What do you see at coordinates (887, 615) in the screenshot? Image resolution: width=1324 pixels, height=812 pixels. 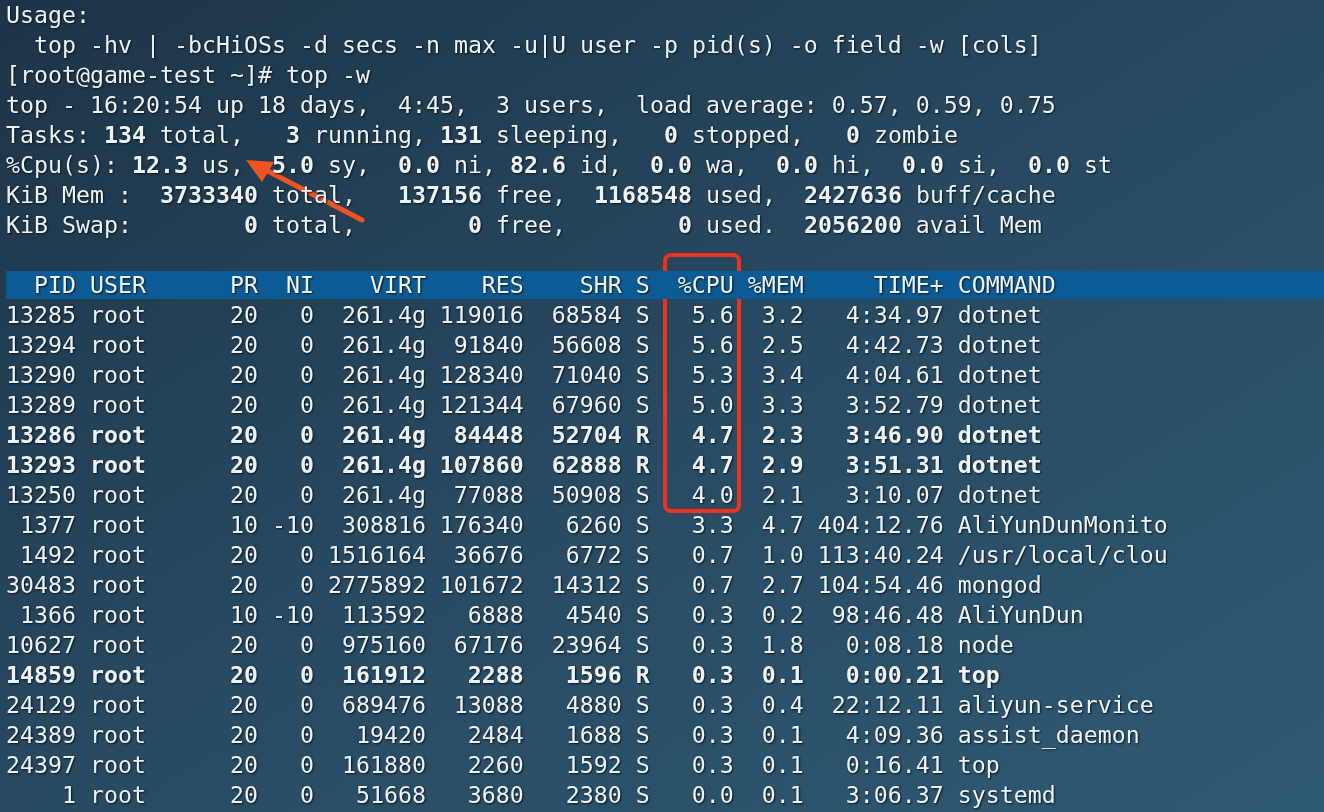 I see `table-cell-text: 98:46.48` at bounding box center [887, 615].